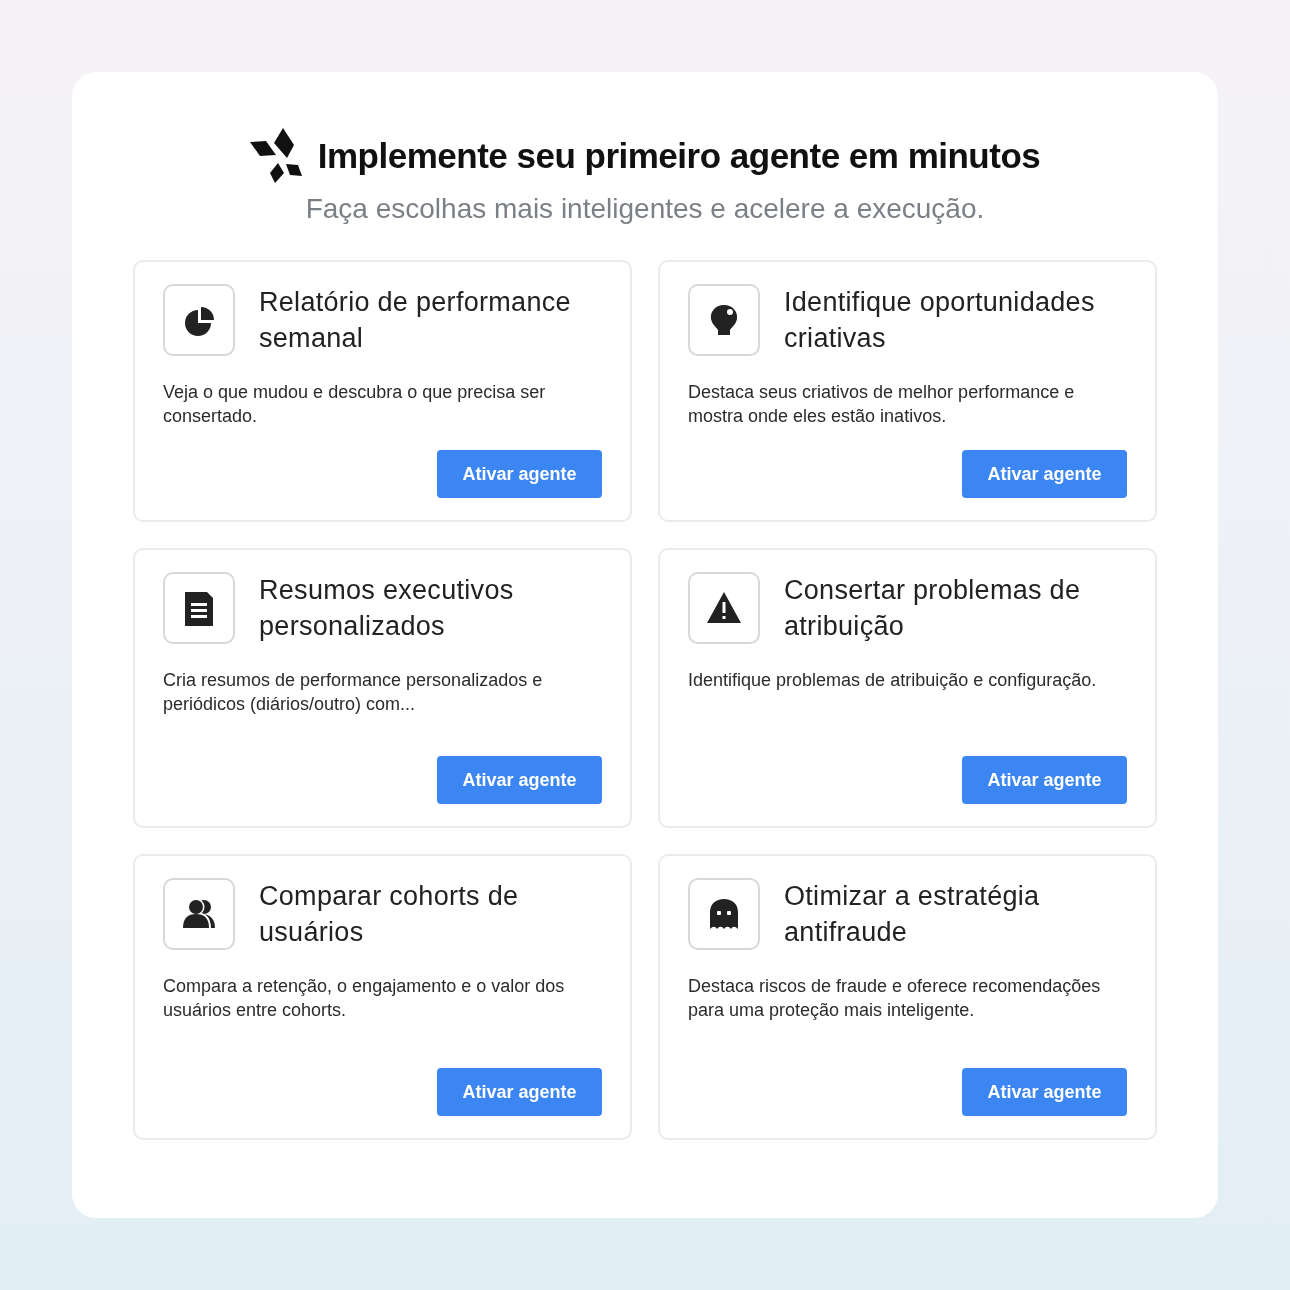  What do you see at coordinates (724, 608) in the screenshot?
I see `warning-icon` at bounding box center [724, 608].